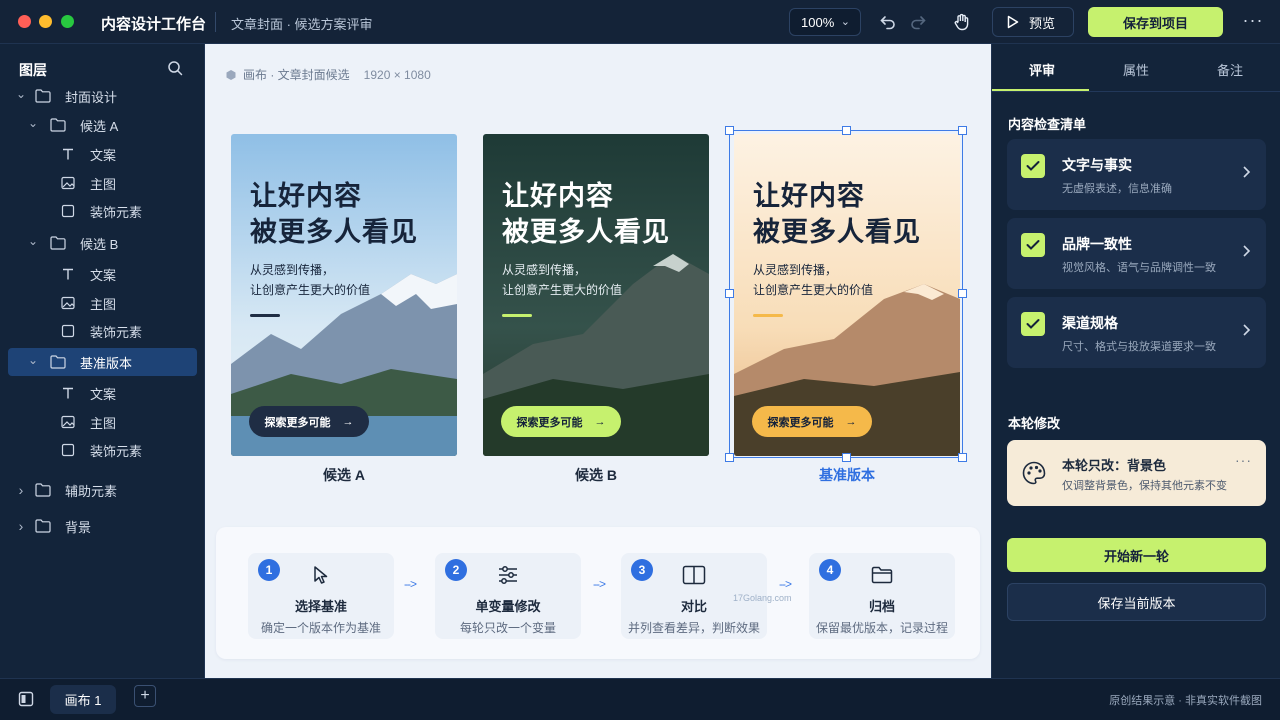 The width and height of the screenshot is (1280, 720). Describe the element at coordinates (918, 22) in the screenshot. I see `redo-icon` at that location.